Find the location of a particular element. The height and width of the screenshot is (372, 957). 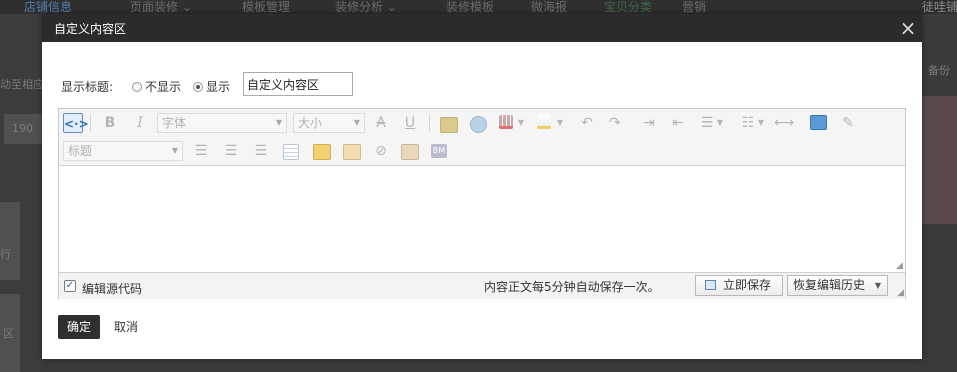

cancel-button: 取消 is located at coordinates (126, 327).